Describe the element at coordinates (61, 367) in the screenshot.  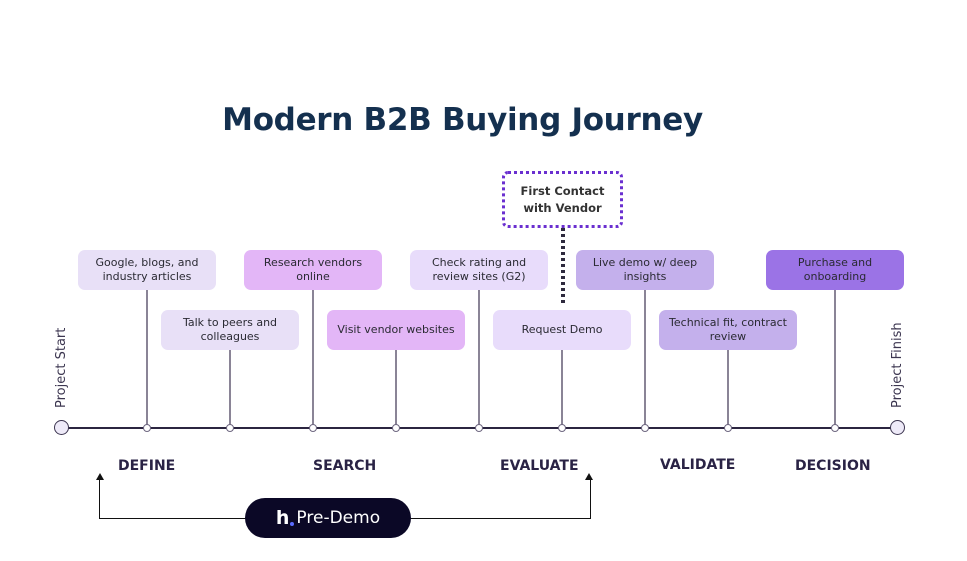
I see `project-start-label: Project Start` at that location.